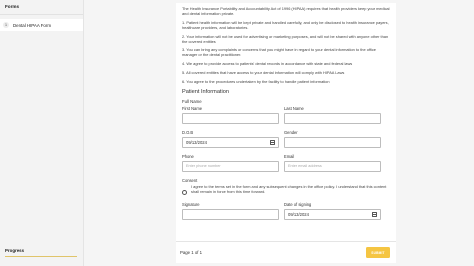 This screenshot has width=474, height=266. Describe the element at coordinates (191, 252) in the screenshot. I see `page-indicator: Page 1 of 1` at that location.